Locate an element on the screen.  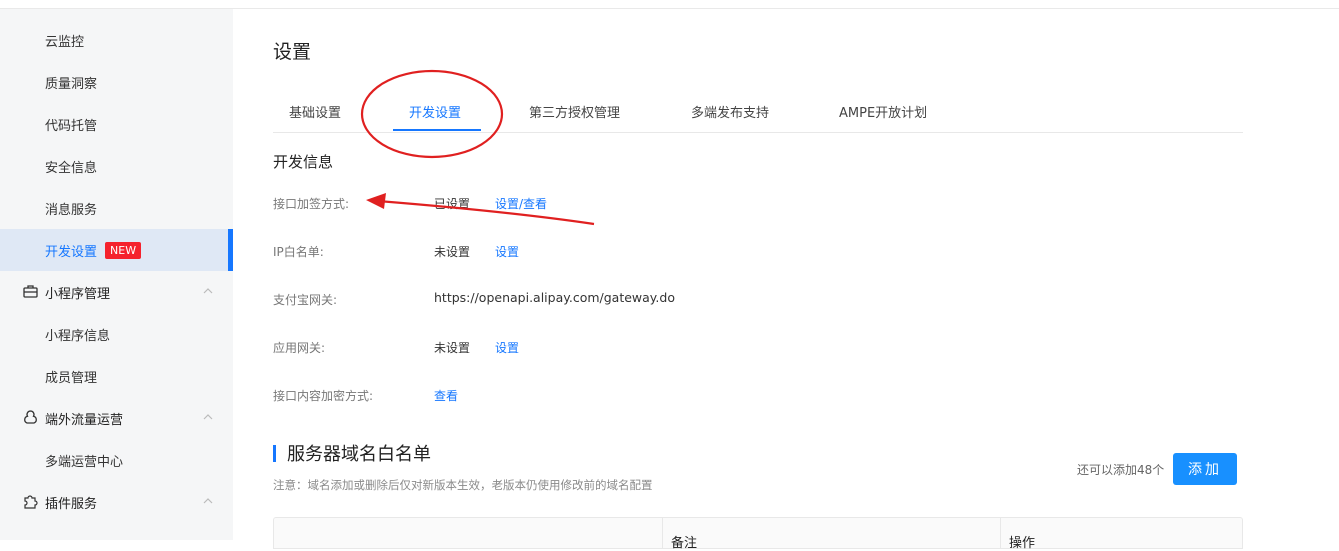
remaining-count: 还可以添加48个 is located at coordinates (1121, 470).